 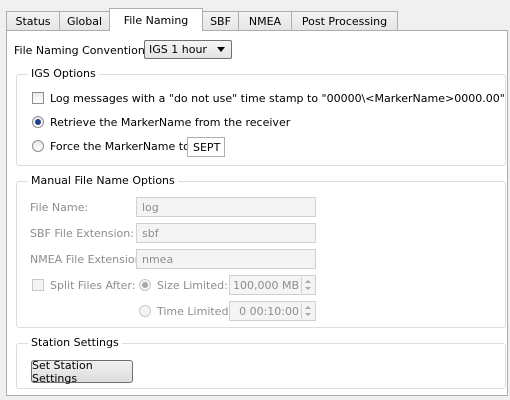 What do you see at coordinates (88, 259) in the screenshot?
I see `nmea-extension-label: NMEA File Extension:` at bounding box center [88, 259].